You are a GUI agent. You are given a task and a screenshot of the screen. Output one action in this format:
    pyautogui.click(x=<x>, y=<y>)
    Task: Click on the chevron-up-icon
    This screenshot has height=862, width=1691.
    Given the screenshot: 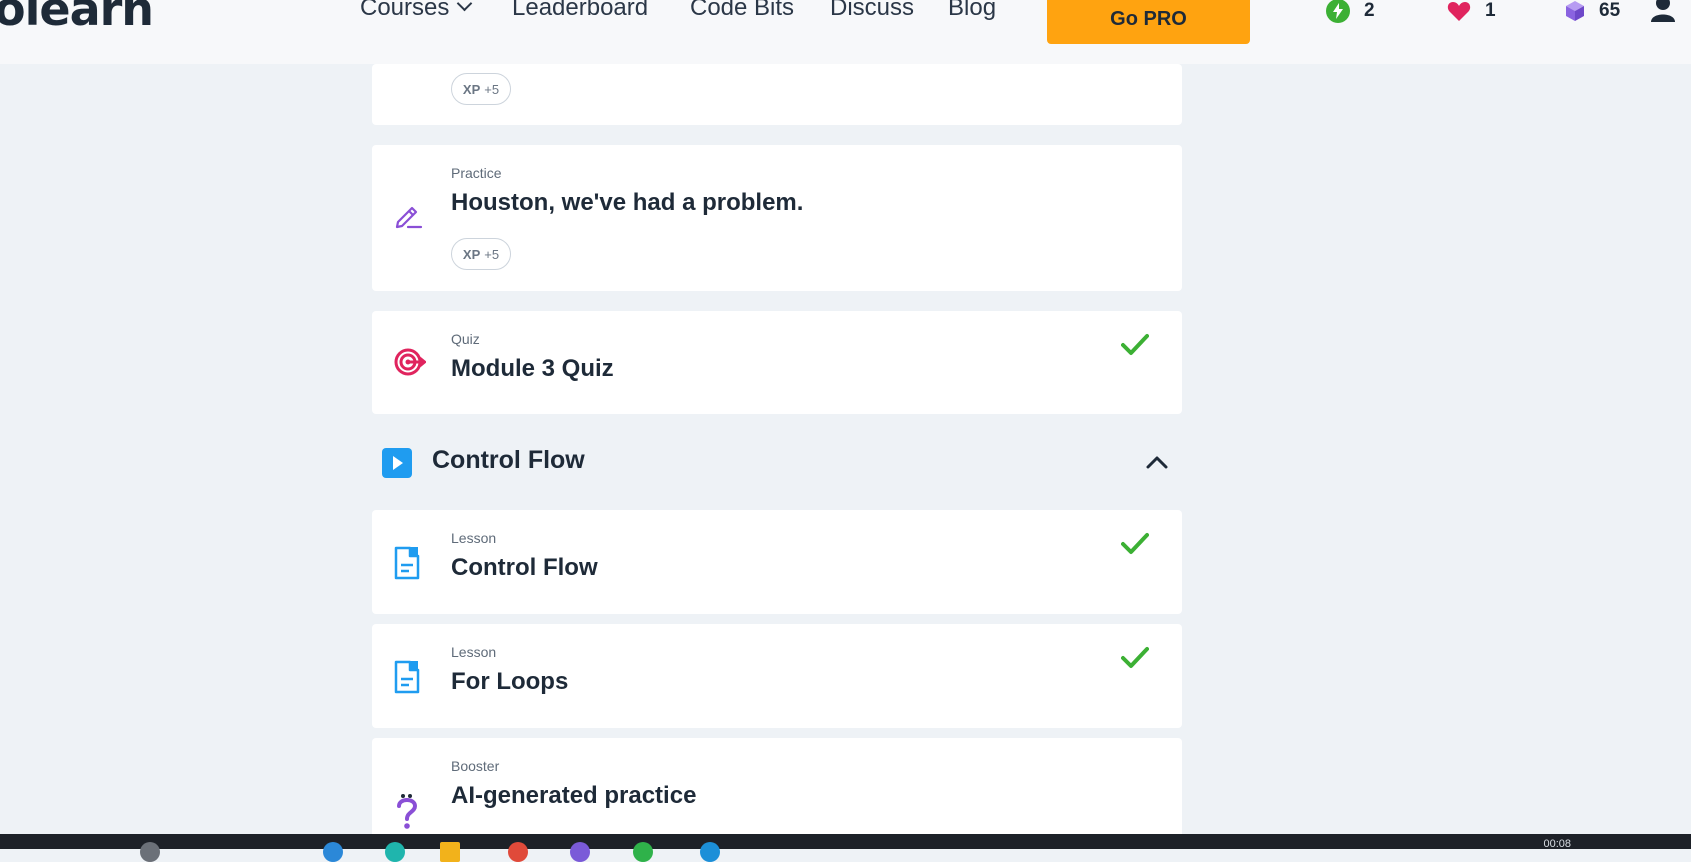 What is the action you would take?
    pyautogui.click(x=1157, y=462)
    